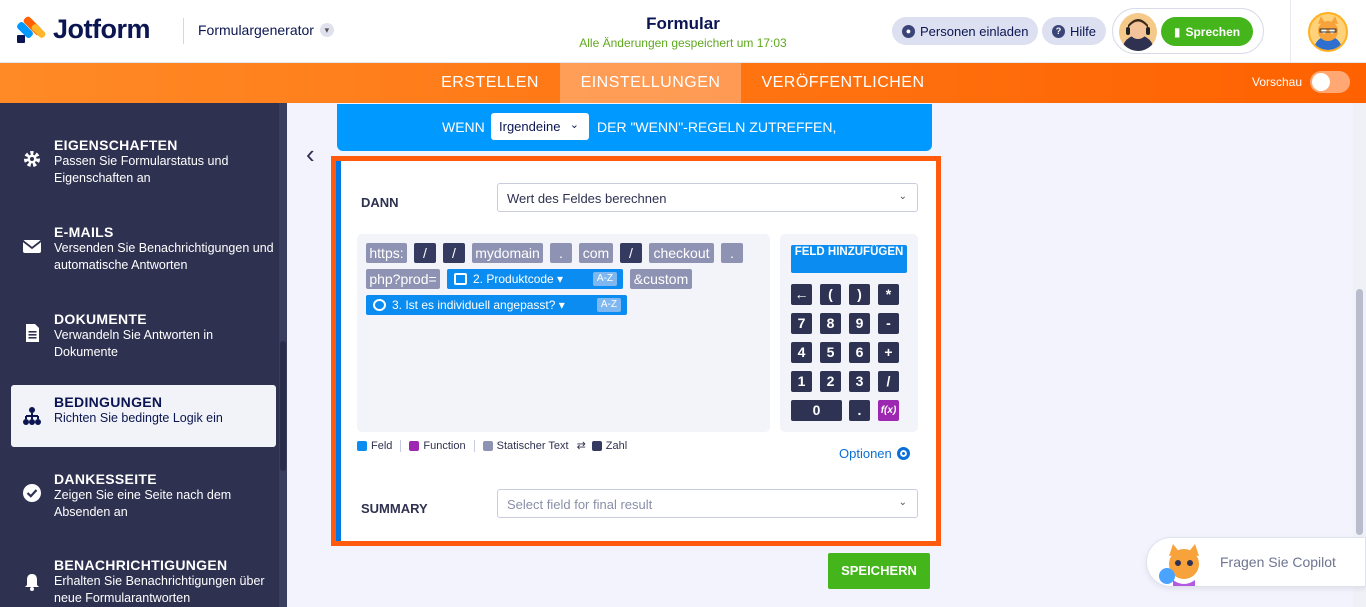  I want to click on jotform-logo: Jotform, so click(83, 29).